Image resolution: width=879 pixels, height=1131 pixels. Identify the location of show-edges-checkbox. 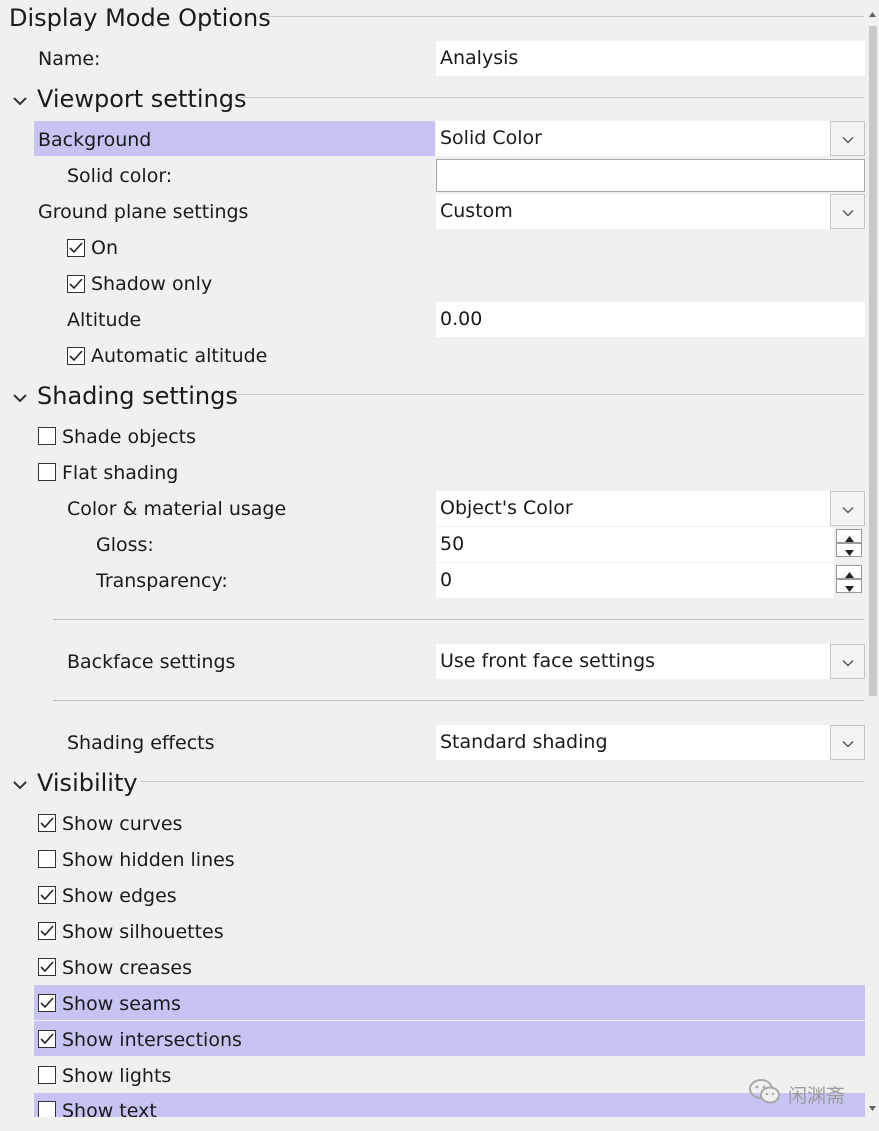
(47, 895).